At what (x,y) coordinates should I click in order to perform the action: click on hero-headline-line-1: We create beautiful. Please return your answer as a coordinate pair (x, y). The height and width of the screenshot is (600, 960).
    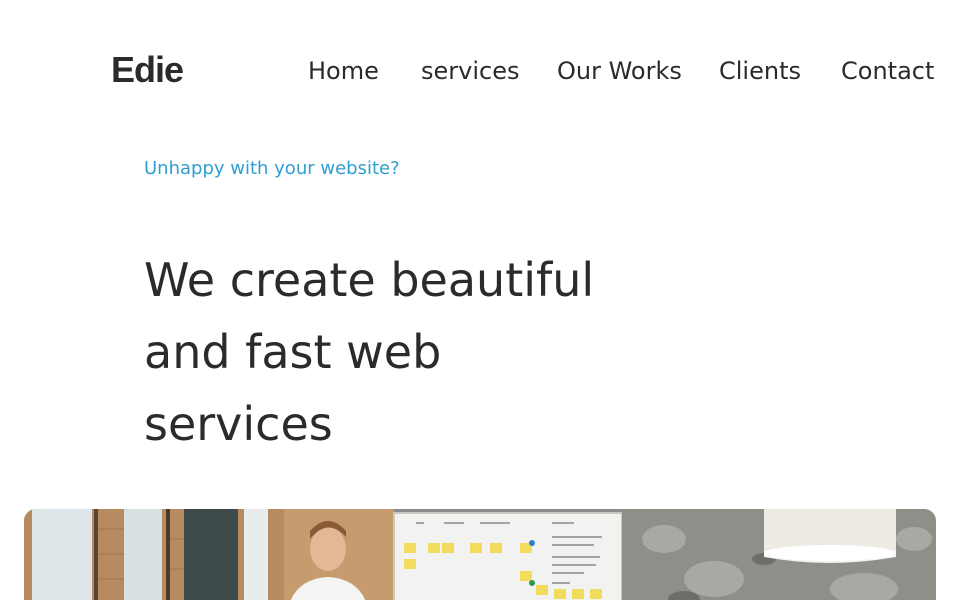
    Looking at the image, I should click on (369, 280).